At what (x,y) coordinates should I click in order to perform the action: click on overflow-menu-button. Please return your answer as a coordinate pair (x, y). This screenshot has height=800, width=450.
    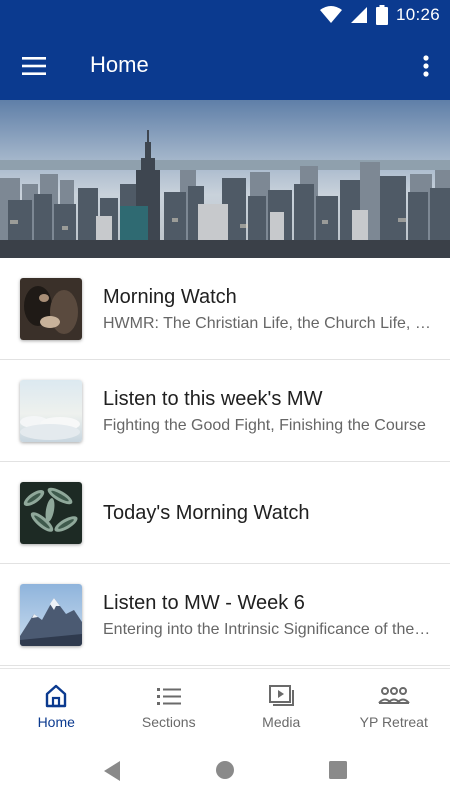
    Looking at the image, I should click on (426, 66).